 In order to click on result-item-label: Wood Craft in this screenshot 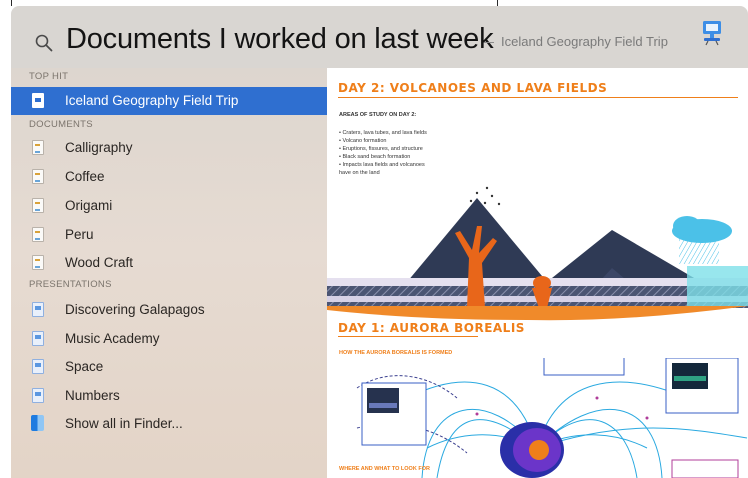, I will do `click(99, 262)`.